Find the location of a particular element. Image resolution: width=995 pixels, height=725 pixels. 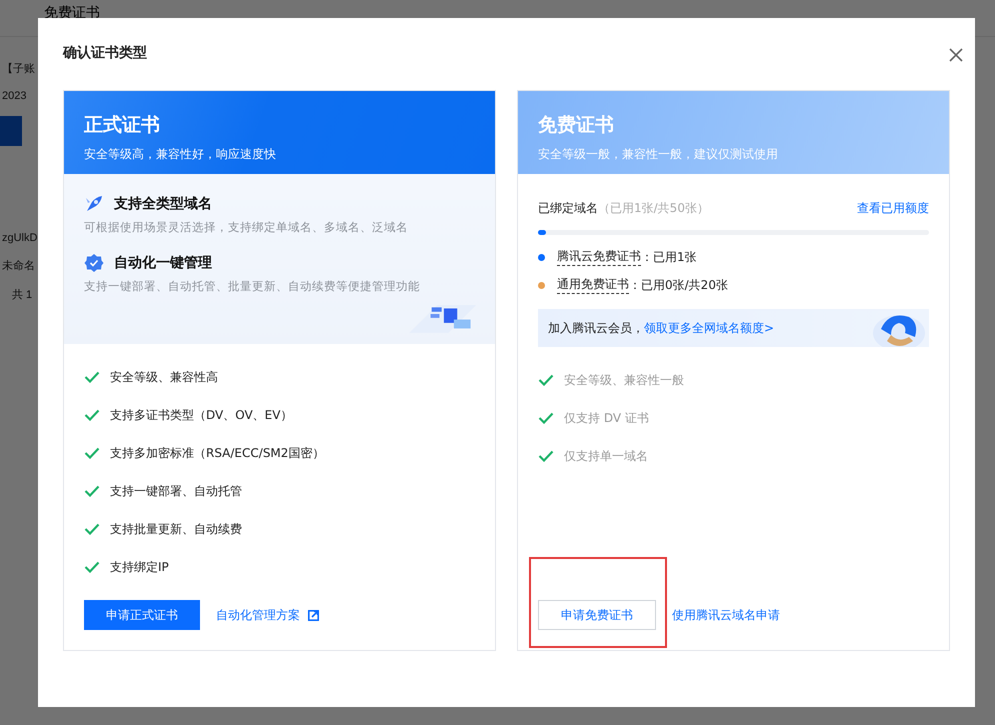

feature-item: 支持批量更新、自动续费 is located at coordinates (176, 529).